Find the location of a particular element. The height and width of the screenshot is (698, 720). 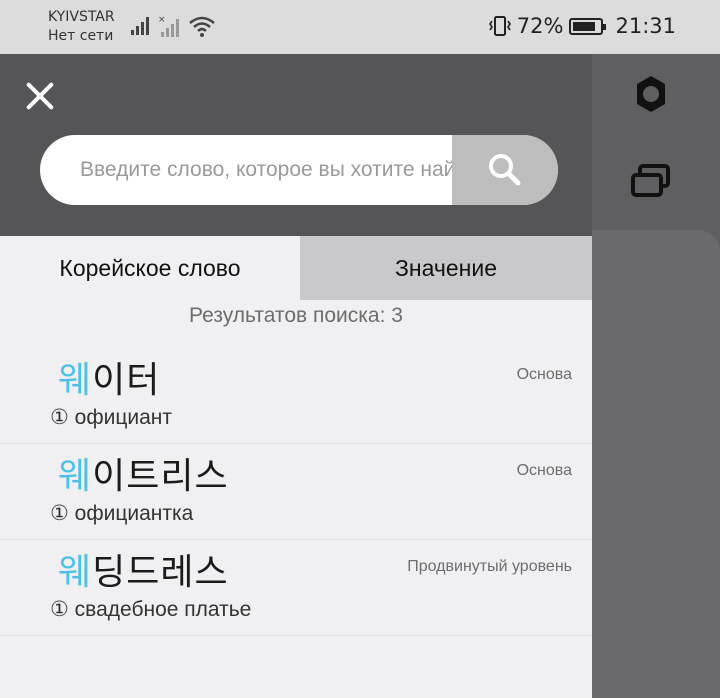

korean-word: 웨이터 is located at coordinates (109, 377).